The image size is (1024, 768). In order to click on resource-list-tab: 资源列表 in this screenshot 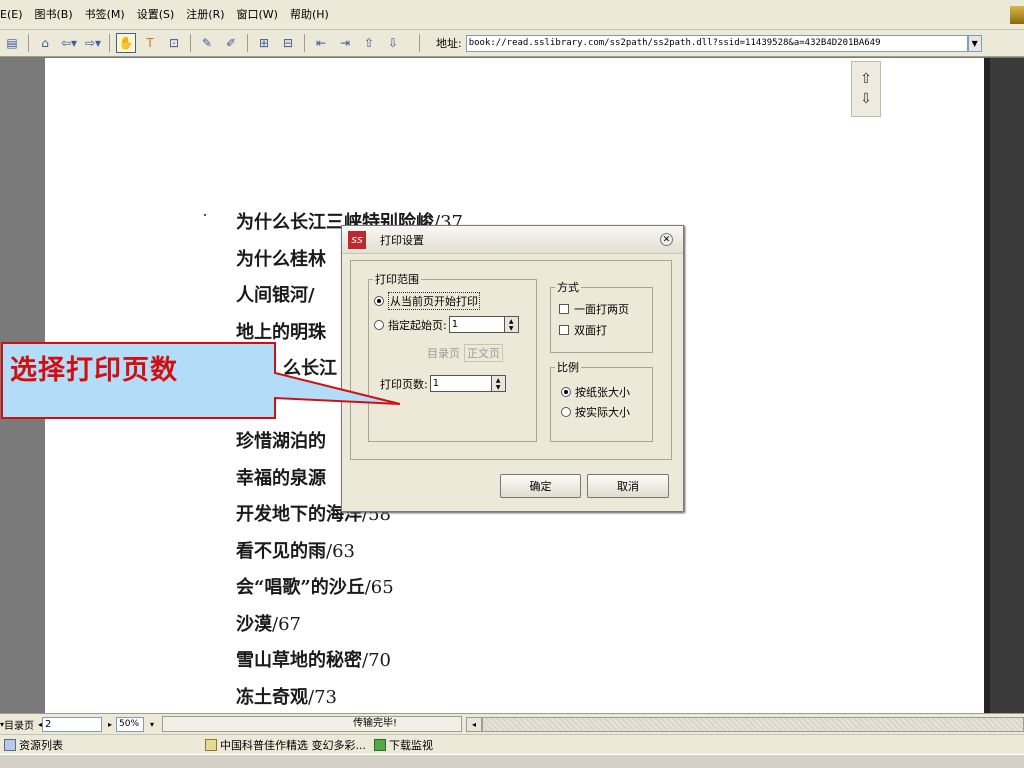, I will do `click(33, 745)`.